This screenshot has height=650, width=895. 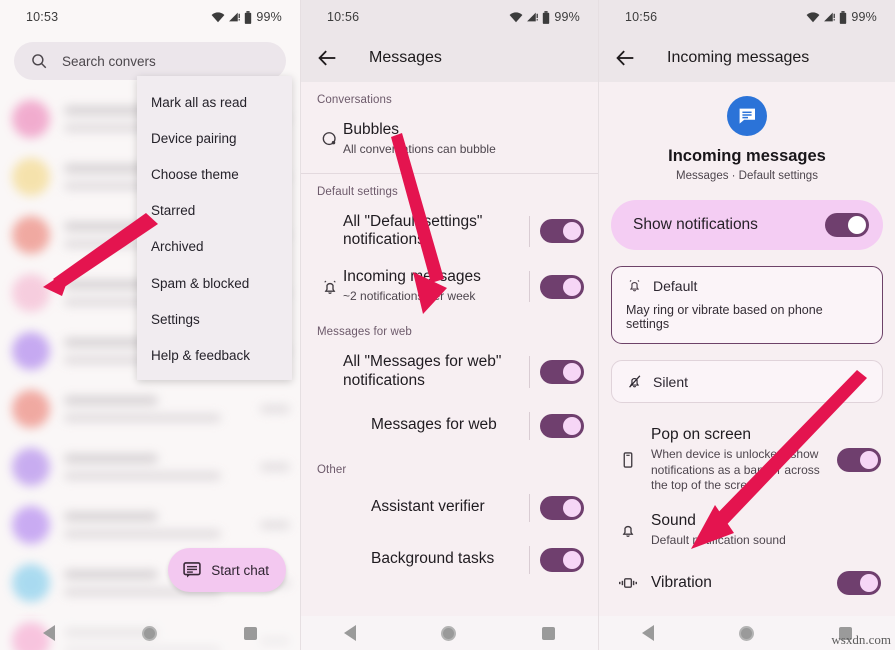 I want to click on bell-off-icon, so click(x=635, y=381).